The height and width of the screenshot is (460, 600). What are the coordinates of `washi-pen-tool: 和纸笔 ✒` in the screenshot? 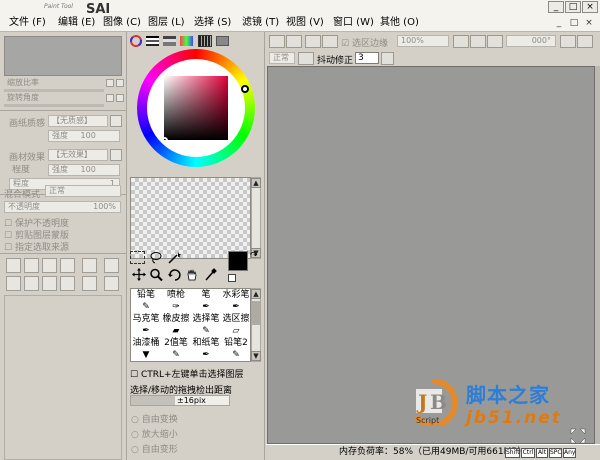 It's located at (206, 349).